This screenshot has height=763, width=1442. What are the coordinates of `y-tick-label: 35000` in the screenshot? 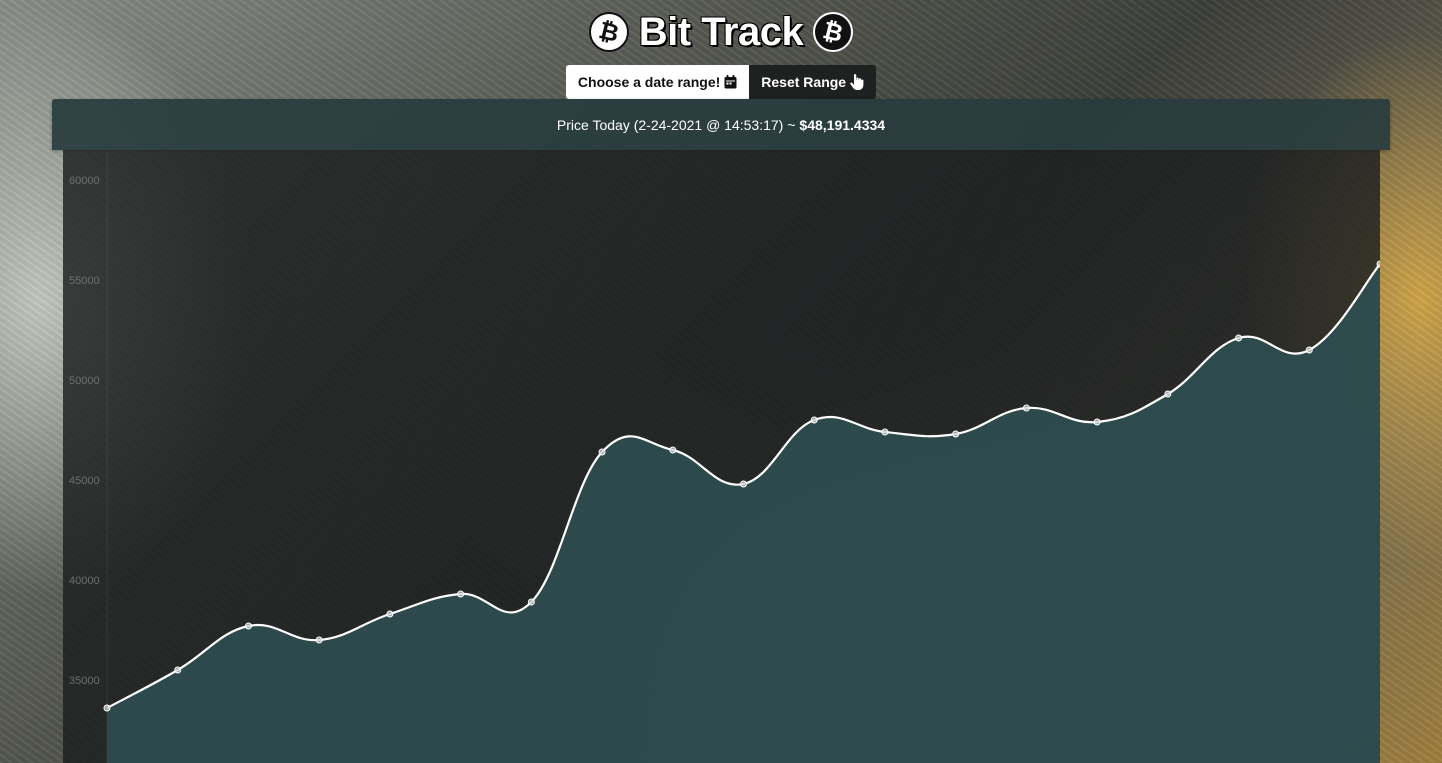 It's located at (84, 681).